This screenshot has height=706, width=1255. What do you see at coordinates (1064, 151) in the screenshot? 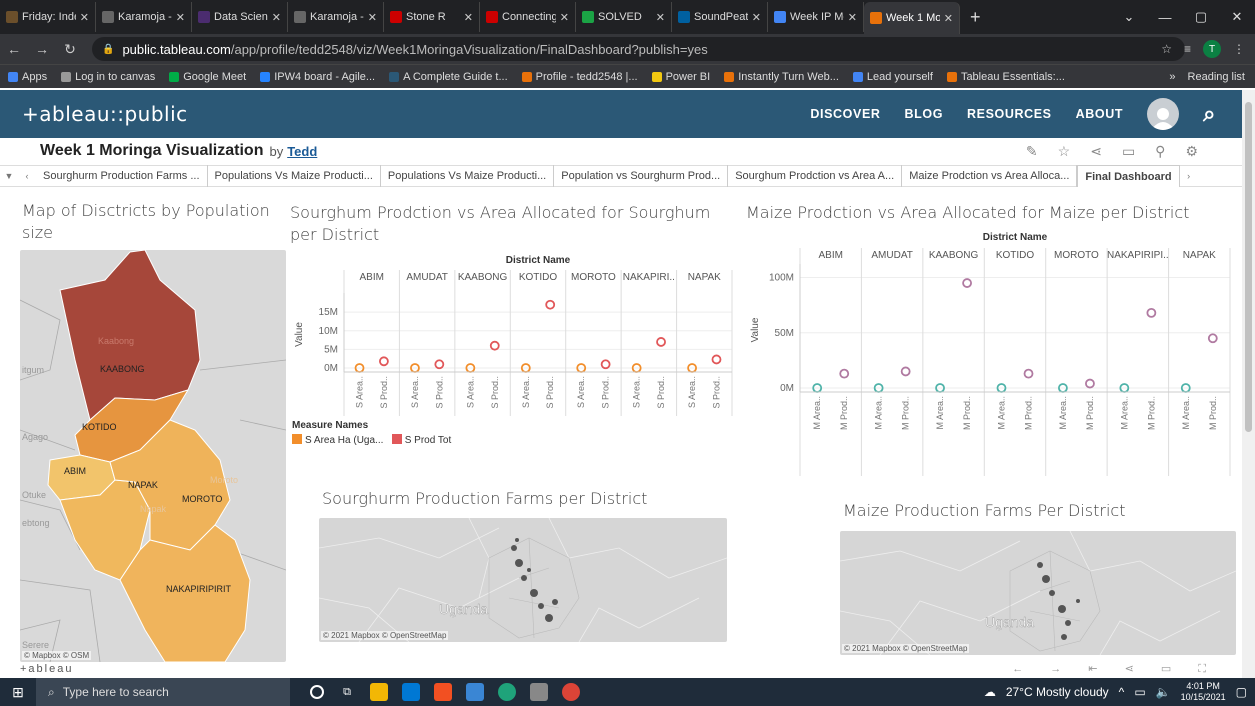
I see `favorite-icon: ☆` at bounding box center [1064, 151].